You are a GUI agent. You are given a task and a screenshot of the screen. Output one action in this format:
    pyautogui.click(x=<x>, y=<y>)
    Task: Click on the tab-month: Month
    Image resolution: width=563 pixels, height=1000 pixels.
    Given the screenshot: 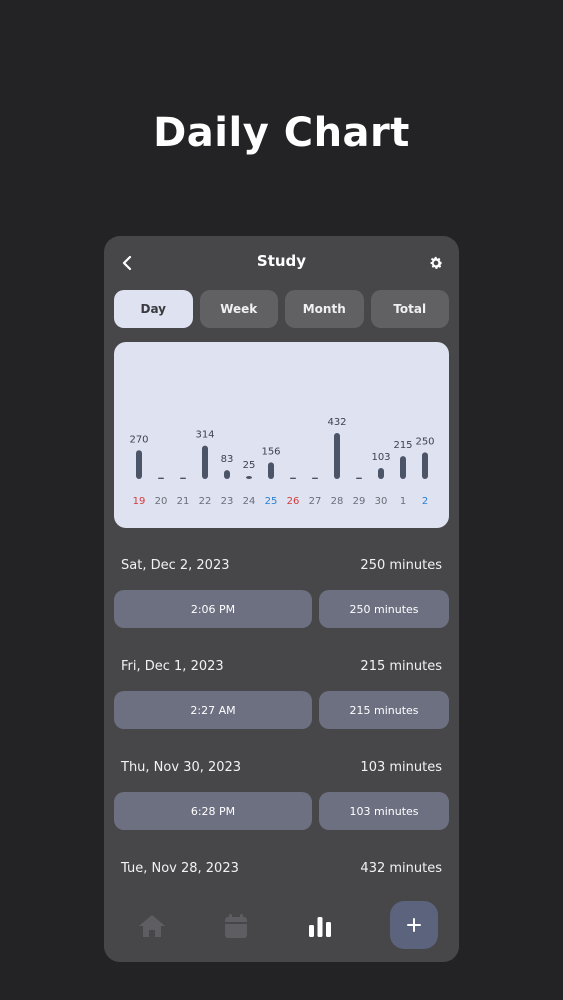 What is the action you would take?
    pyautogui.click(x=324, y=309)
    